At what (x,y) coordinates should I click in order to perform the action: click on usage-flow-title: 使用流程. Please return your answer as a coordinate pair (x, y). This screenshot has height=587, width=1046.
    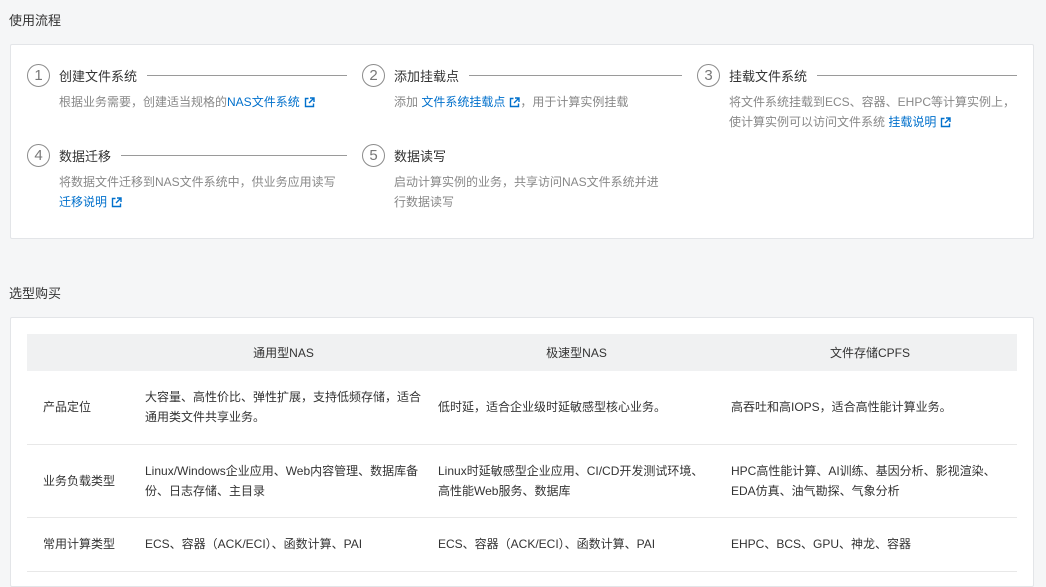
    Looking at the image, I should click on (35, 20).